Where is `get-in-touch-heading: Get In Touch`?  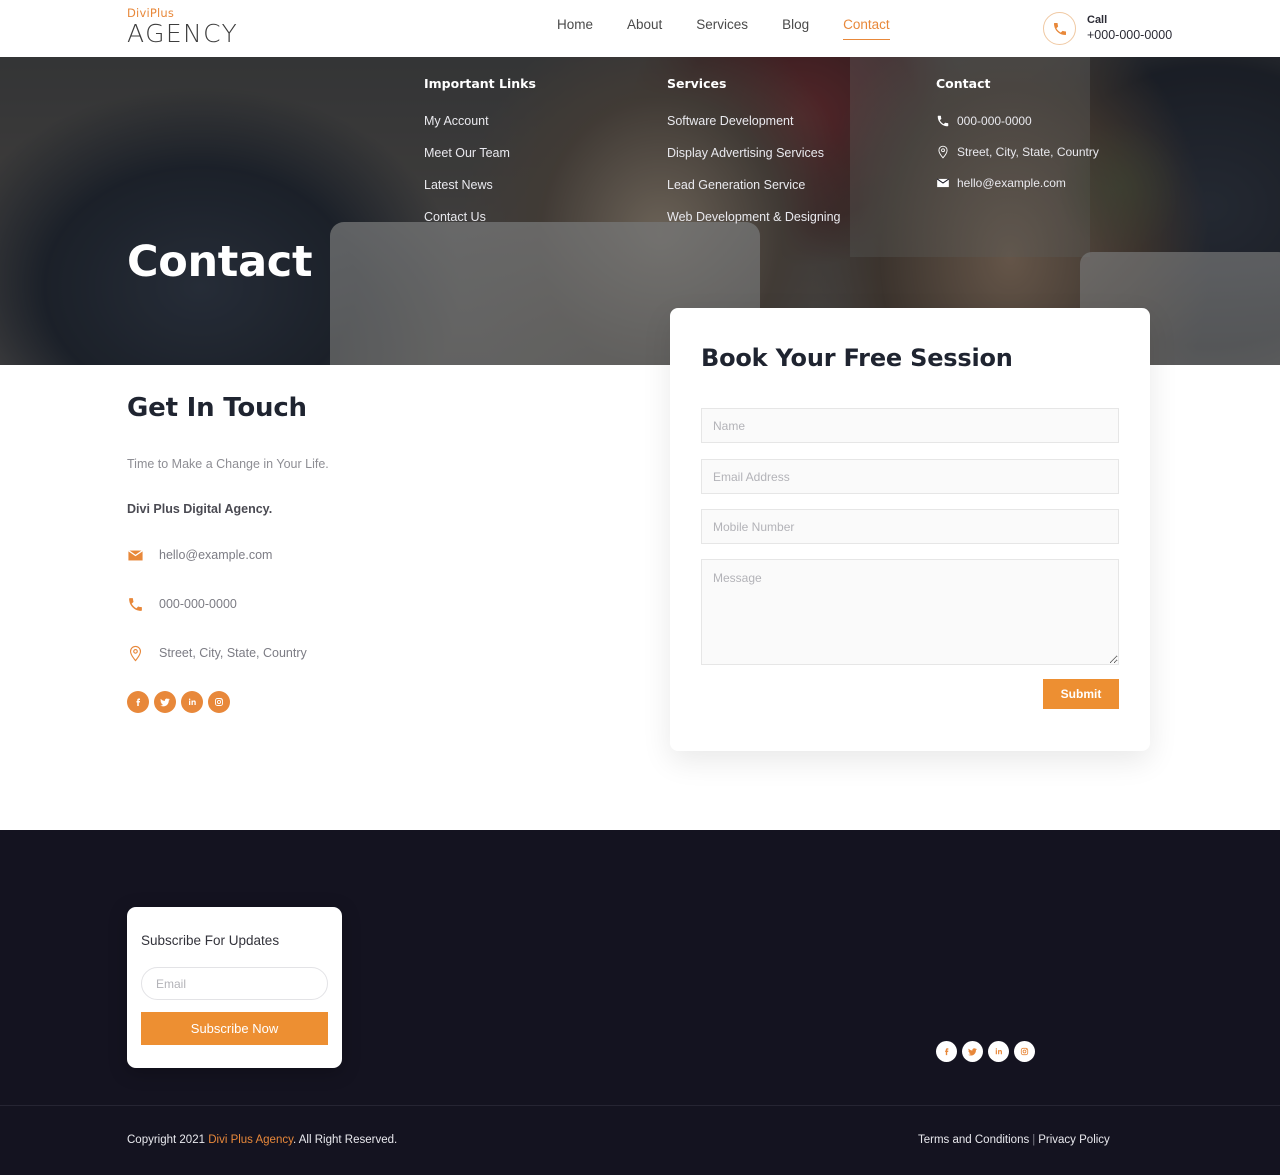
get-in-touch-heading: Get In Touch is located at coordinates (217, 408).